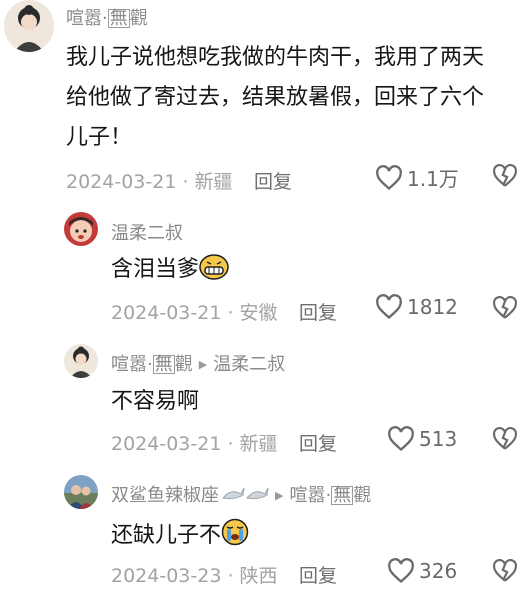 This screenshot has width=527, height=606. I want to click on crying-emoji, so click(235, 537).